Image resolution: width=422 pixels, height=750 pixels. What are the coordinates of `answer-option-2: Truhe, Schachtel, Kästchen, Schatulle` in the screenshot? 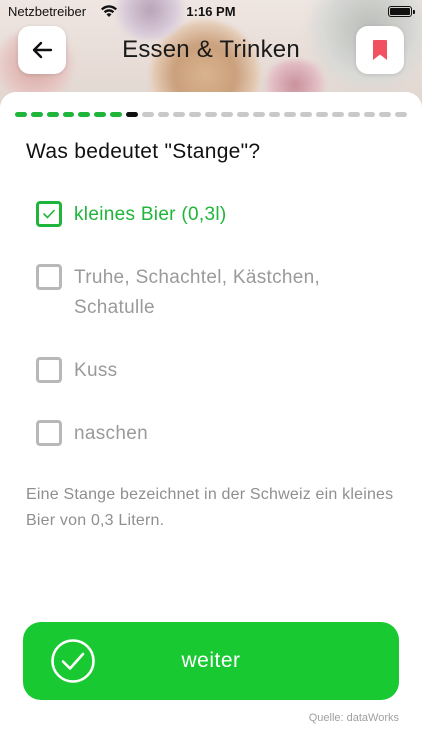 It's located at (216, 293).